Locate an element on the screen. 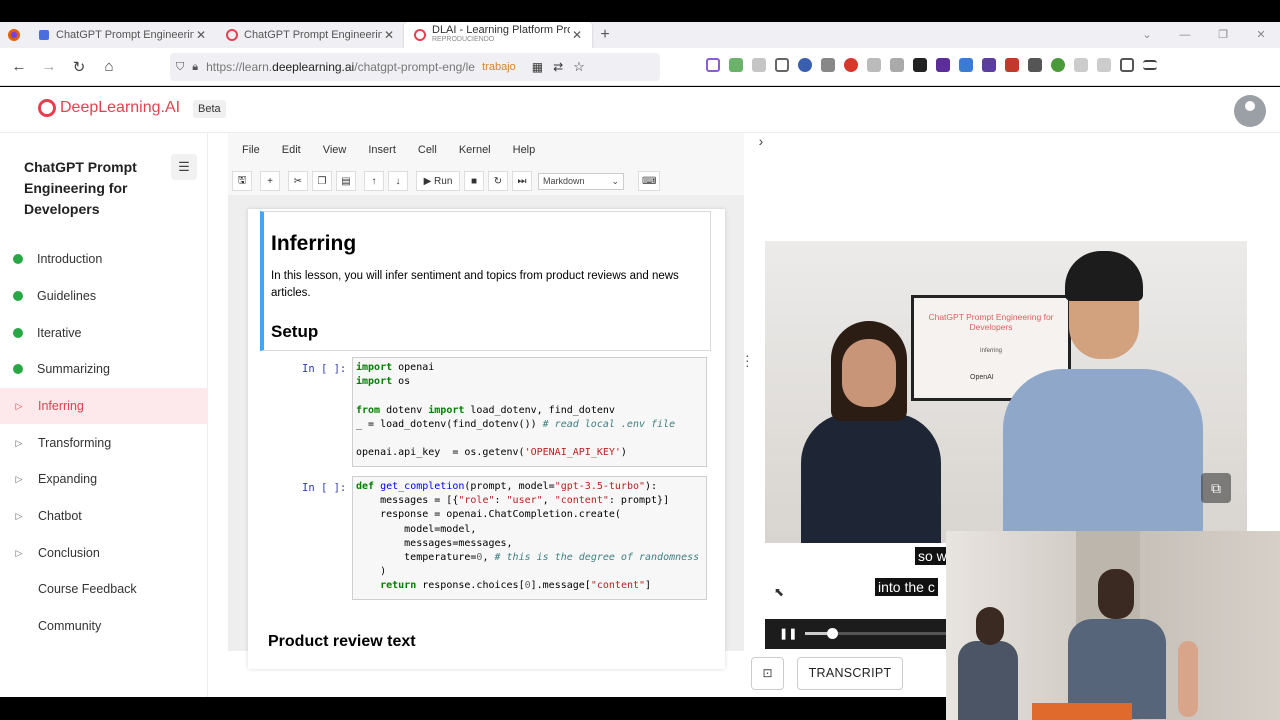 The image size is (1280, 720). firefox-icon is located at coordinates (14, 35).